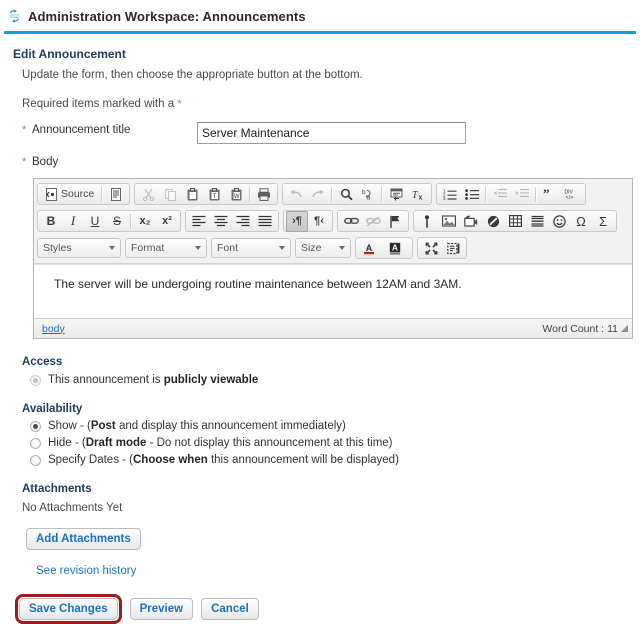 The height and width of the screenshot is (624, 640). I want to click on paste-from-word-button: W, so click(236, 194).